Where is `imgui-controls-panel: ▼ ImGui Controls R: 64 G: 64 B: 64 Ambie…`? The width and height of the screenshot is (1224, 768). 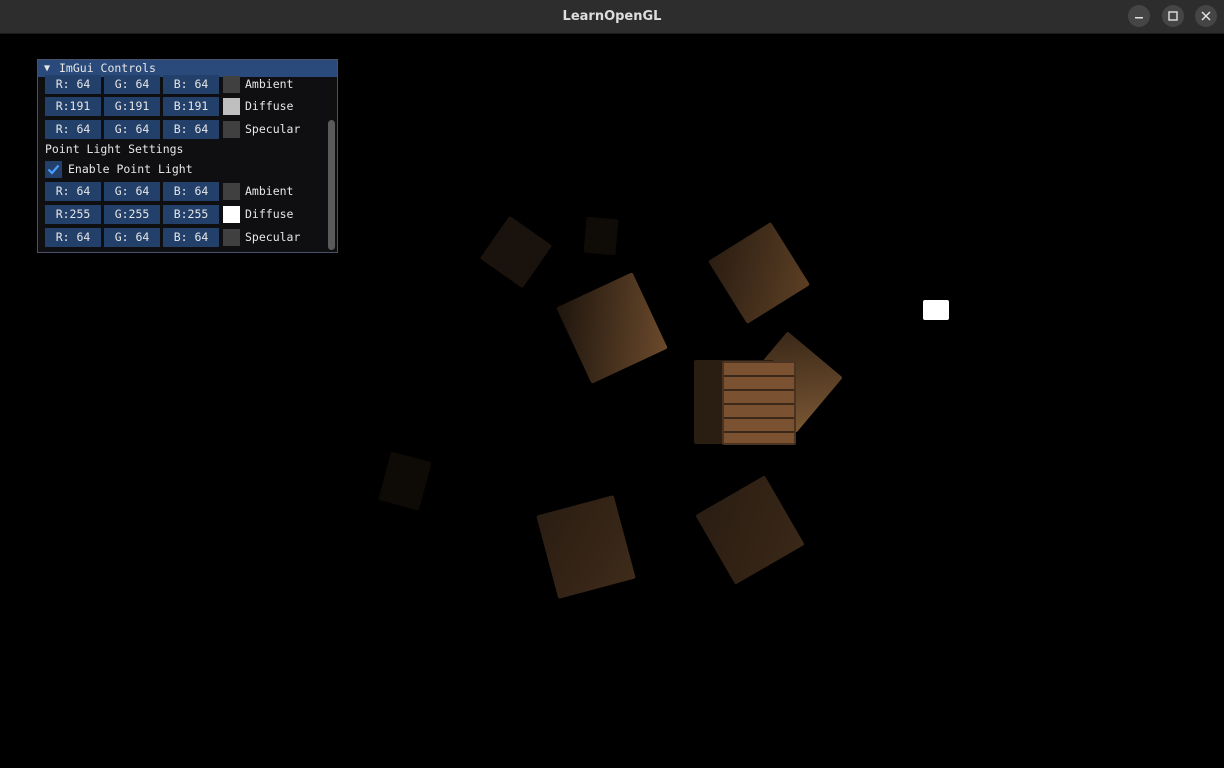
imgui-controls-panel: ▼ ImGui Controls R: 64 G: 64 B: 64 Ambie… is located at coordinates (187, 156).